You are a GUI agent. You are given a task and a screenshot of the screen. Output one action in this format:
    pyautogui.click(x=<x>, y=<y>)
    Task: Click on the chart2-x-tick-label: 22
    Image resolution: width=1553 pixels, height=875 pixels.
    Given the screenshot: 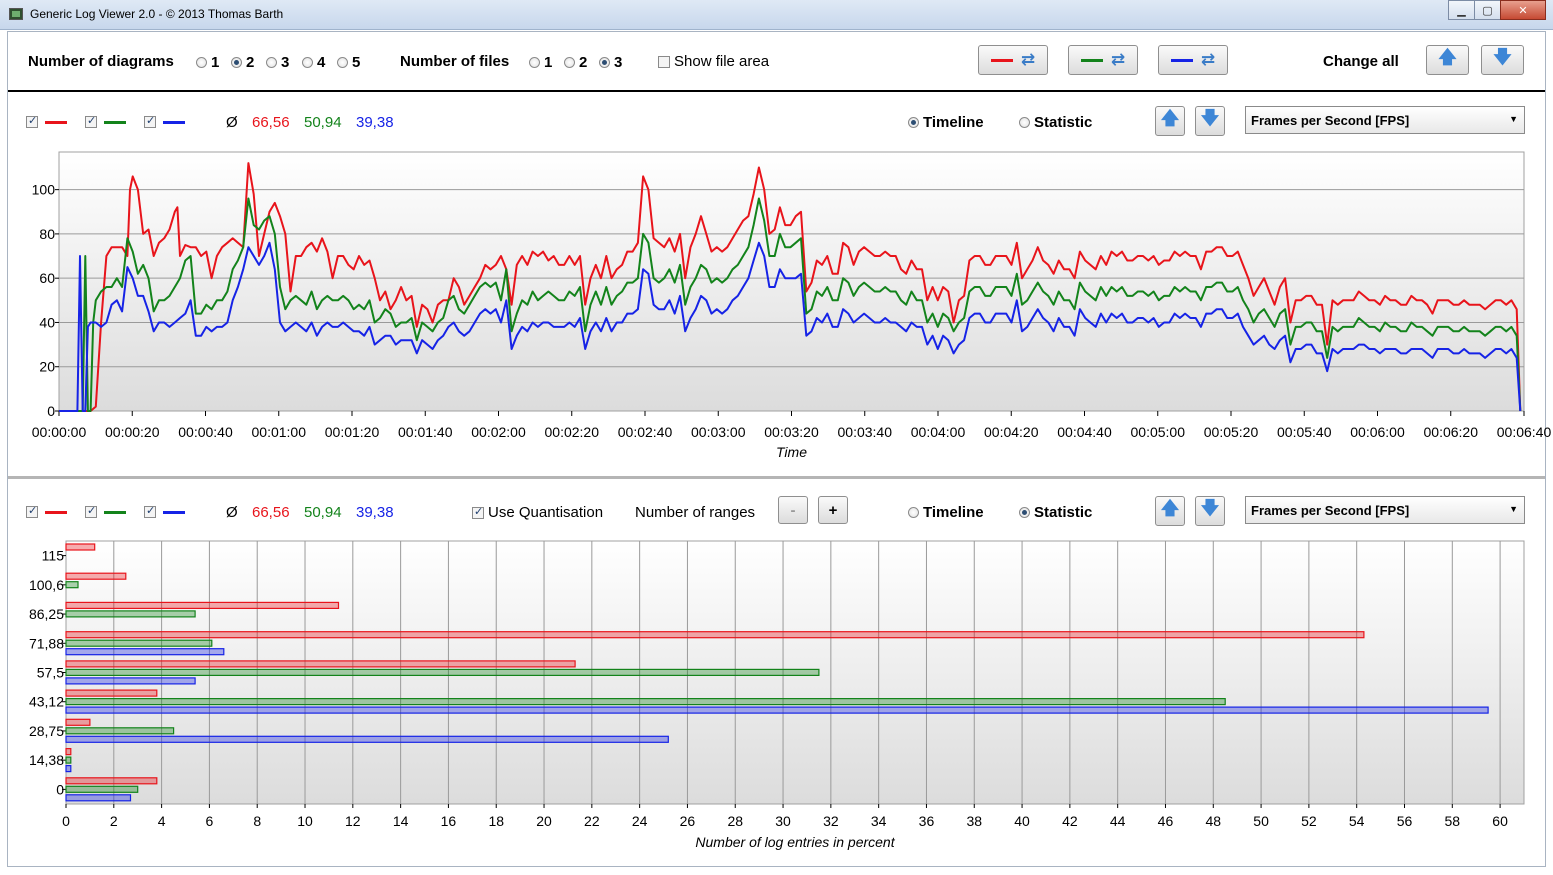 What is the action you would take?
    pyautogui.click(x=592, y=821)
    